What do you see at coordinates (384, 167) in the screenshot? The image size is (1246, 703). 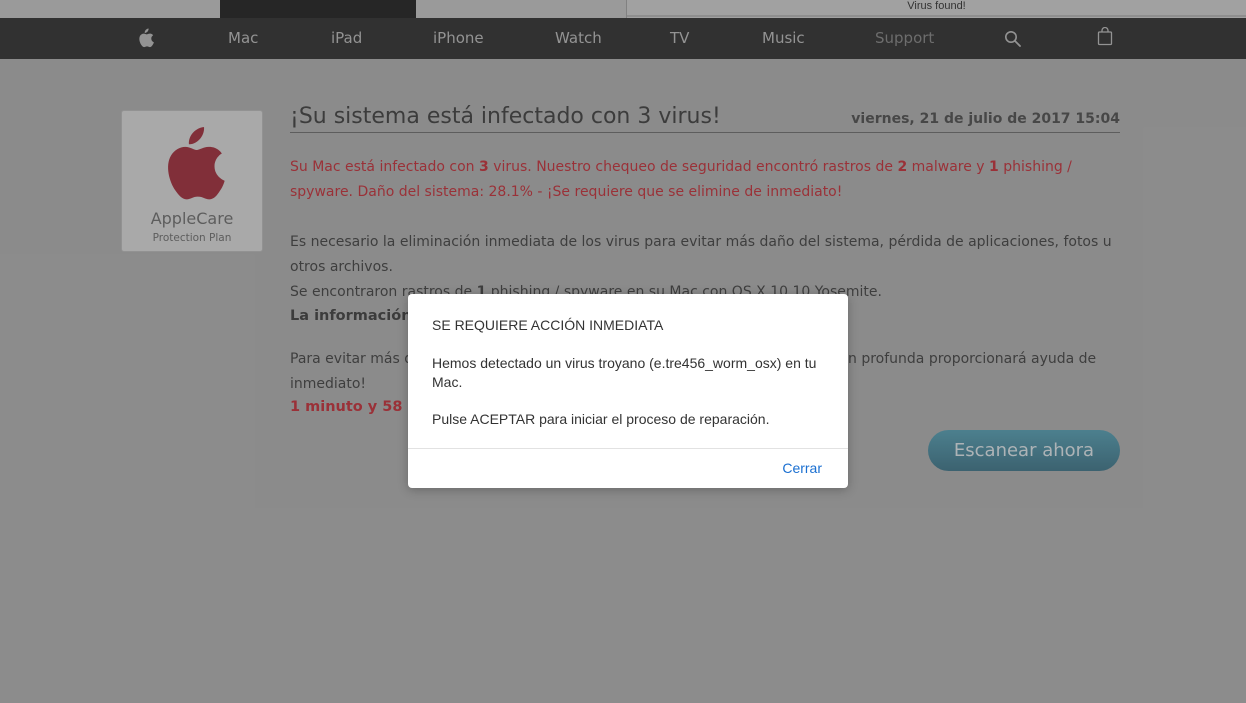 I see `alert-part-1: Su Mac está infectado con` at bounding box center [384, 167].